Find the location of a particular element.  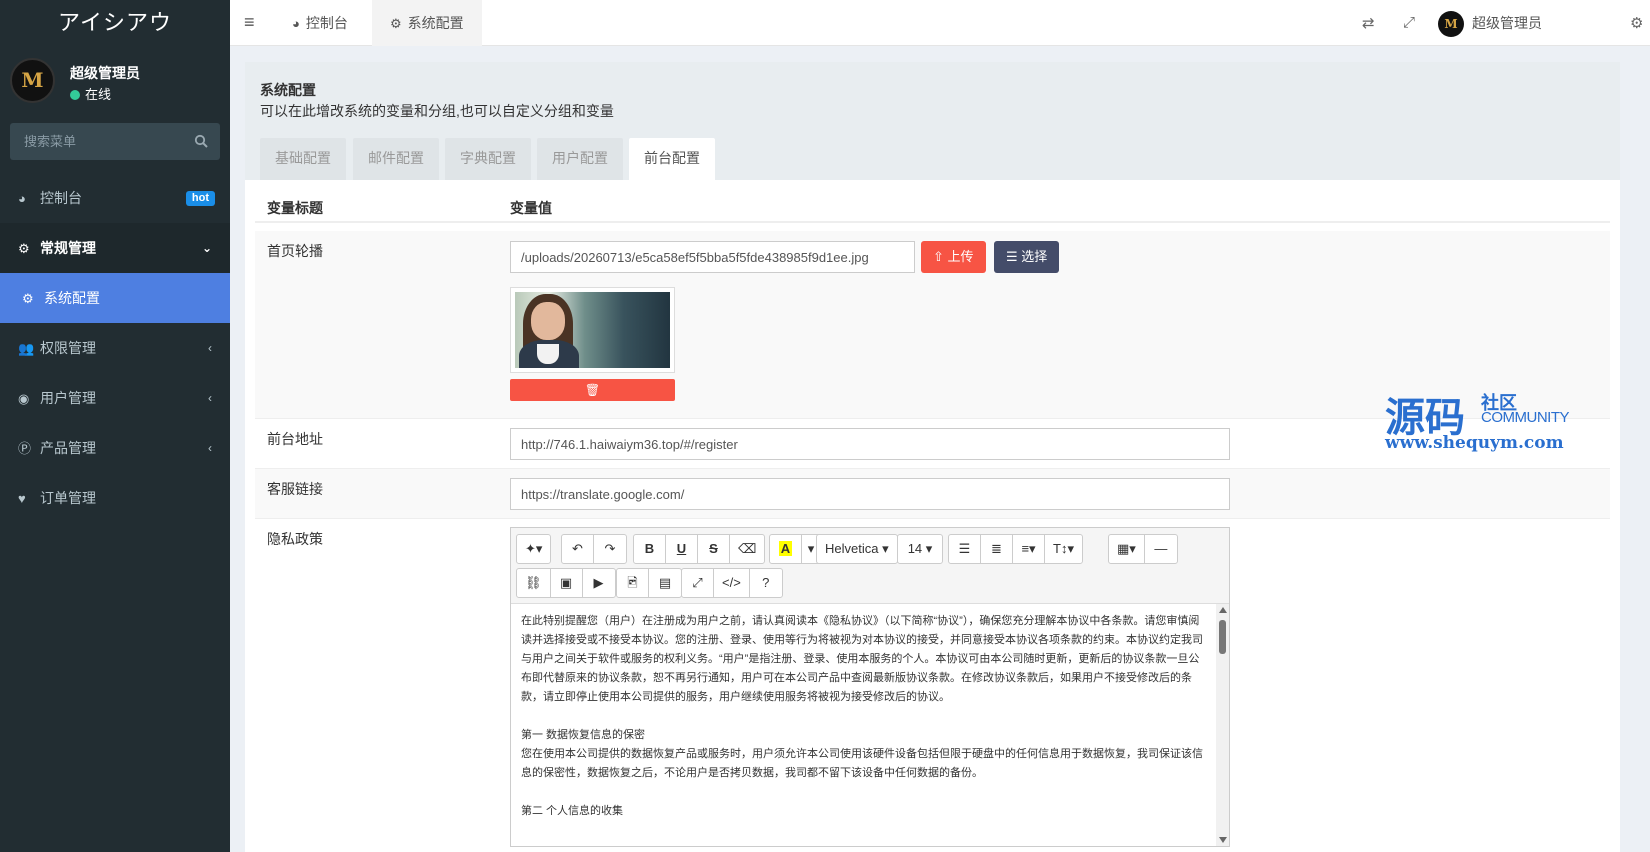

editor-paragraph: 第二 个人信息的收集 is located at coordinates (572, 811).